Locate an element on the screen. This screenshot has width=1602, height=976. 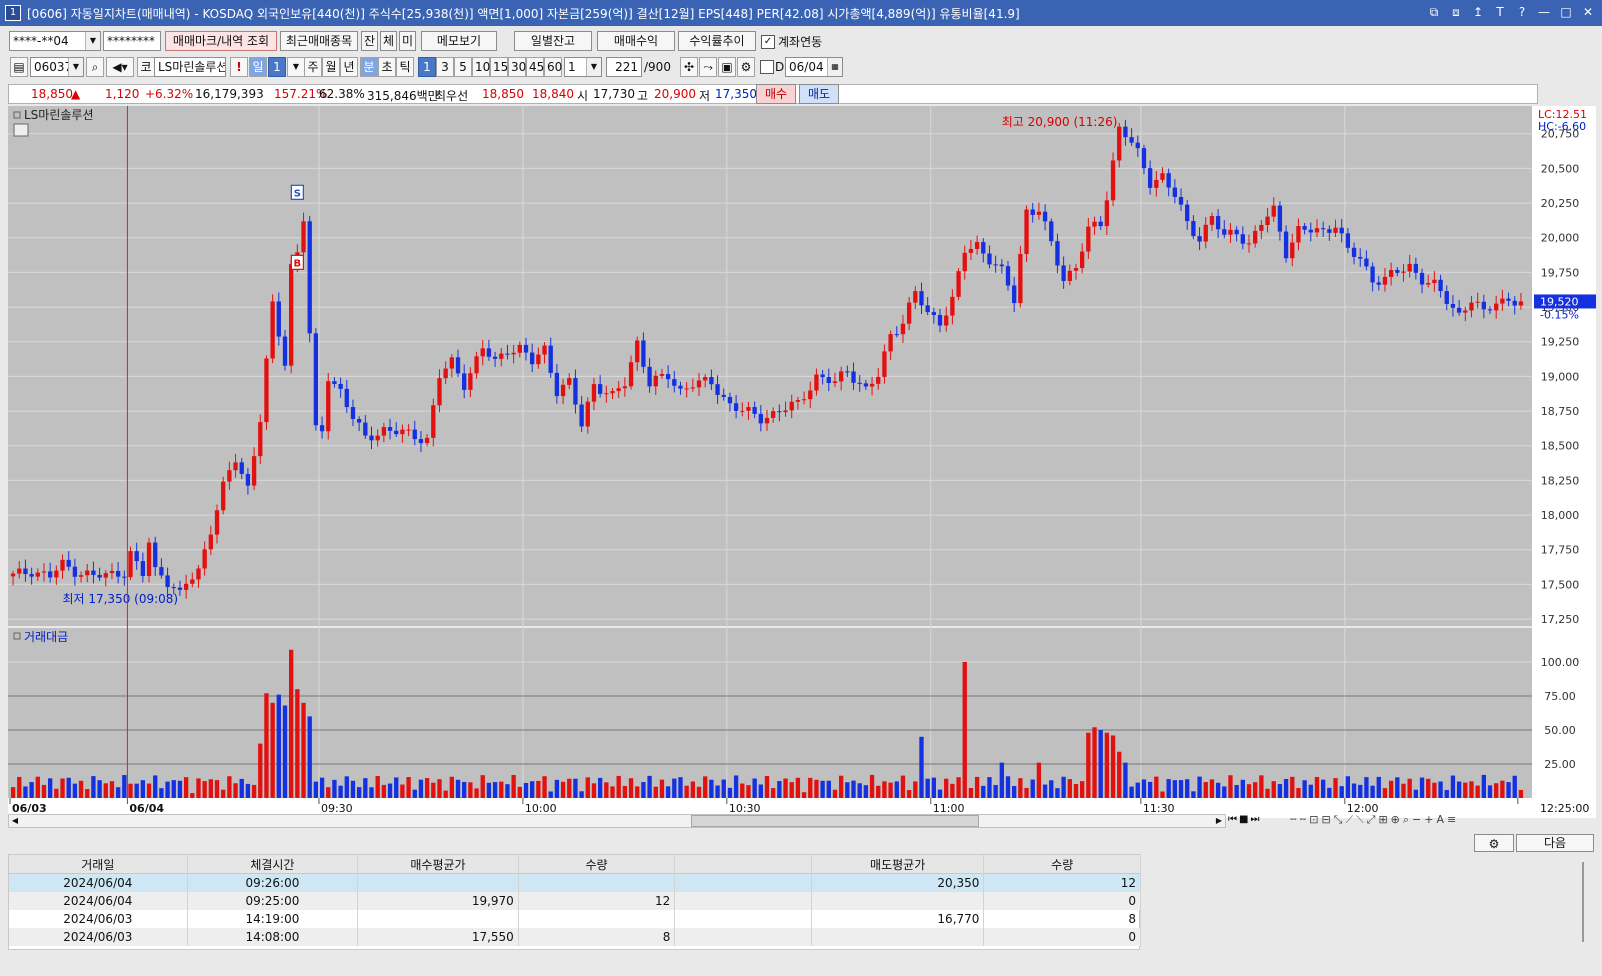
help-icon: ? is located at coordinates (1522, 12).